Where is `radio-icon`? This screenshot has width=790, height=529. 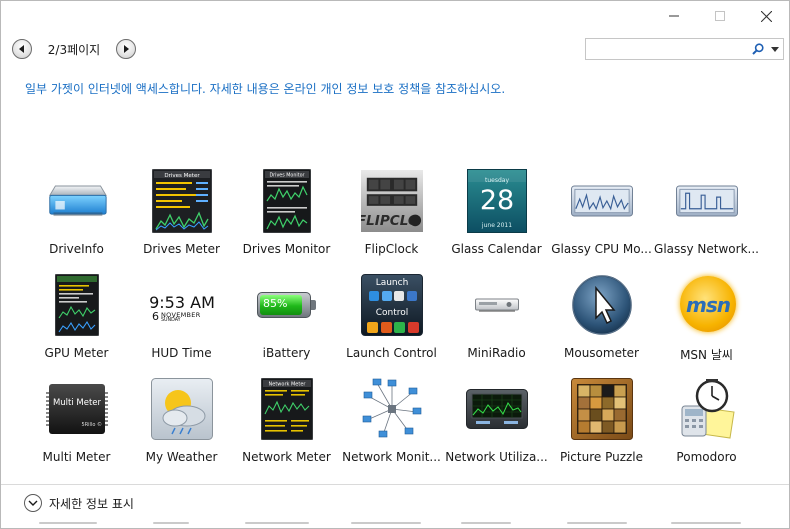
radio-icon is located at coordinates (497, 305).